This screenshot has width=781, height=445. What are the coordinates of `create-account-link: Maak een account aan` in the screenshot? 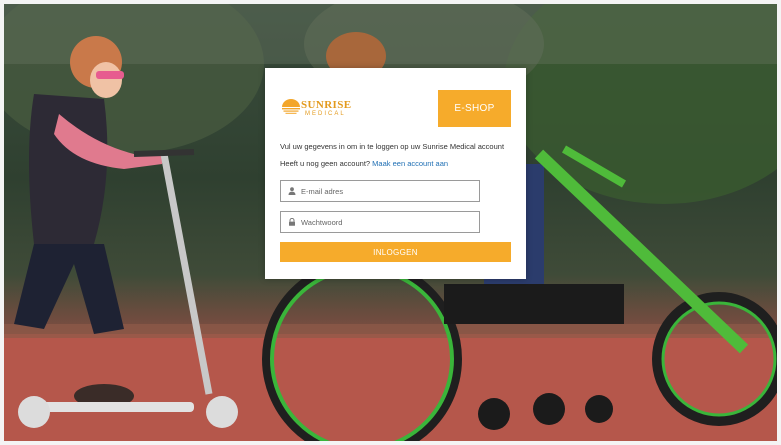 It's located at (410, 163).